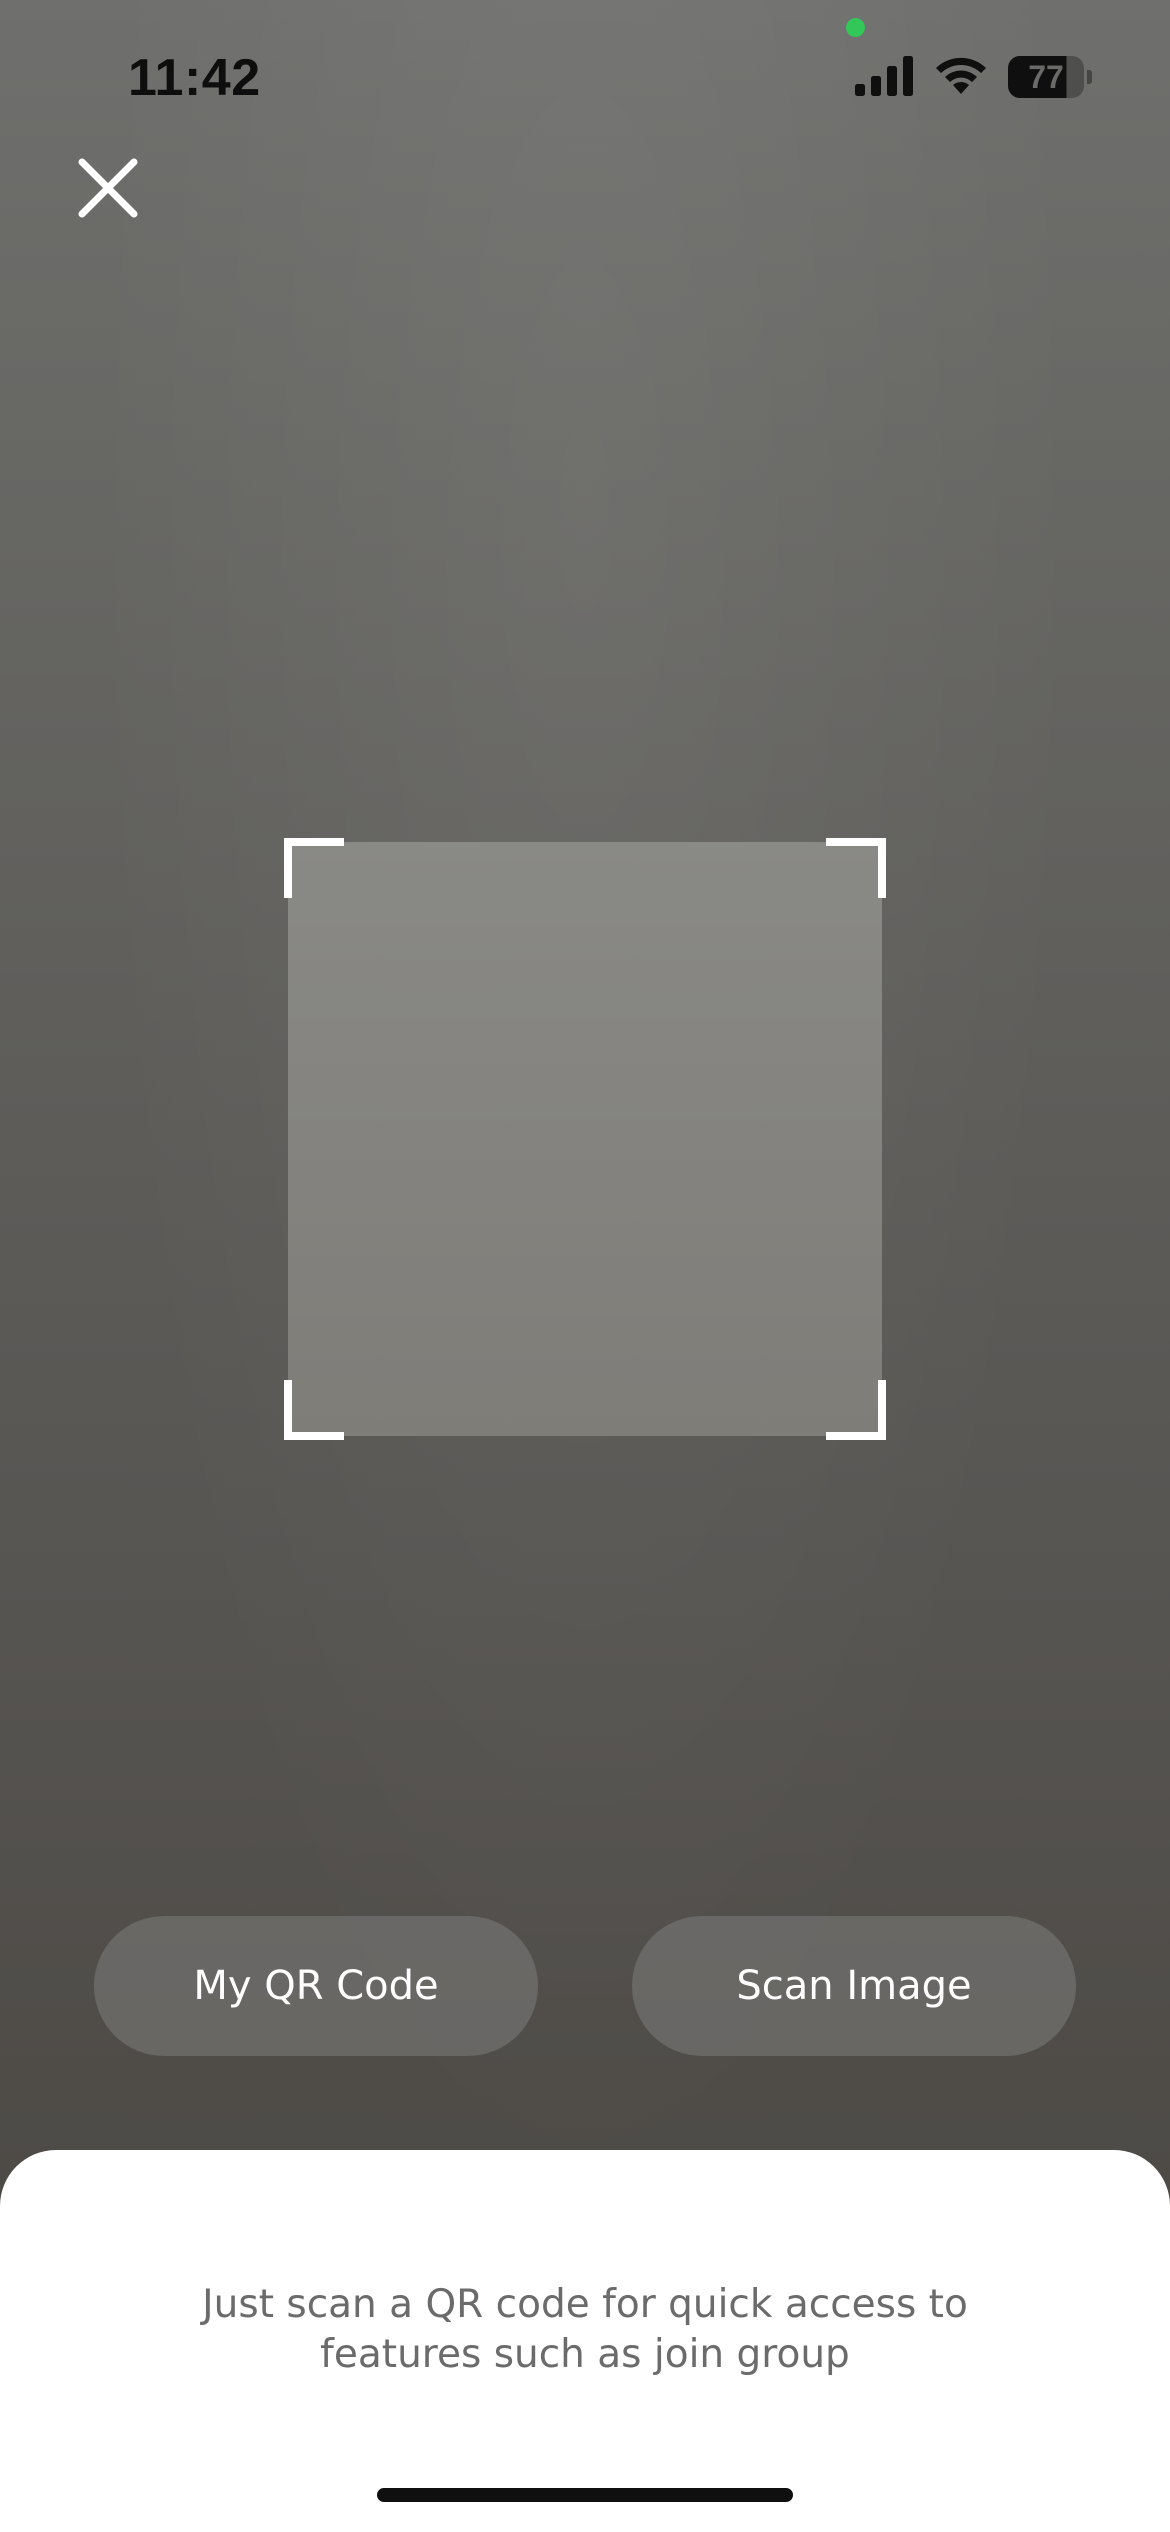 The image size is (1170, 2532). I want to click on scan-corner-bottom-left, so click(314, 1410).